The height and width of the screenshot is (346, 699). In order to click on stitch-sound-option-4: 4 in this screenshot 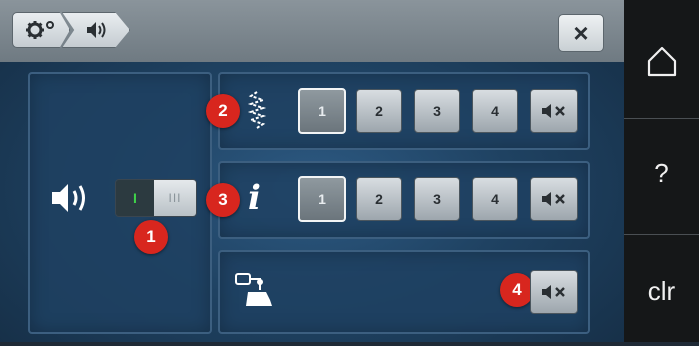, I will do `click(495, 111)`.